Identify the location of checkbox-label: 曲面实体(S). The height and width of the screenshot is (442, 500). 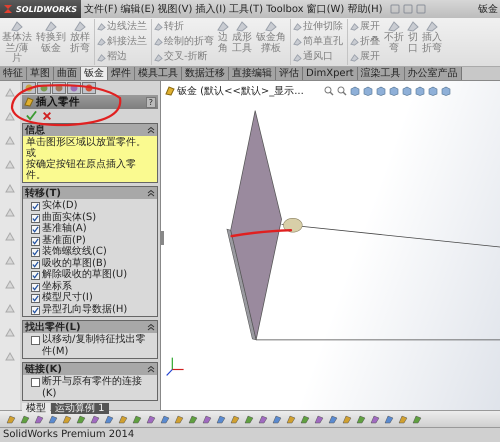
(69, 217).